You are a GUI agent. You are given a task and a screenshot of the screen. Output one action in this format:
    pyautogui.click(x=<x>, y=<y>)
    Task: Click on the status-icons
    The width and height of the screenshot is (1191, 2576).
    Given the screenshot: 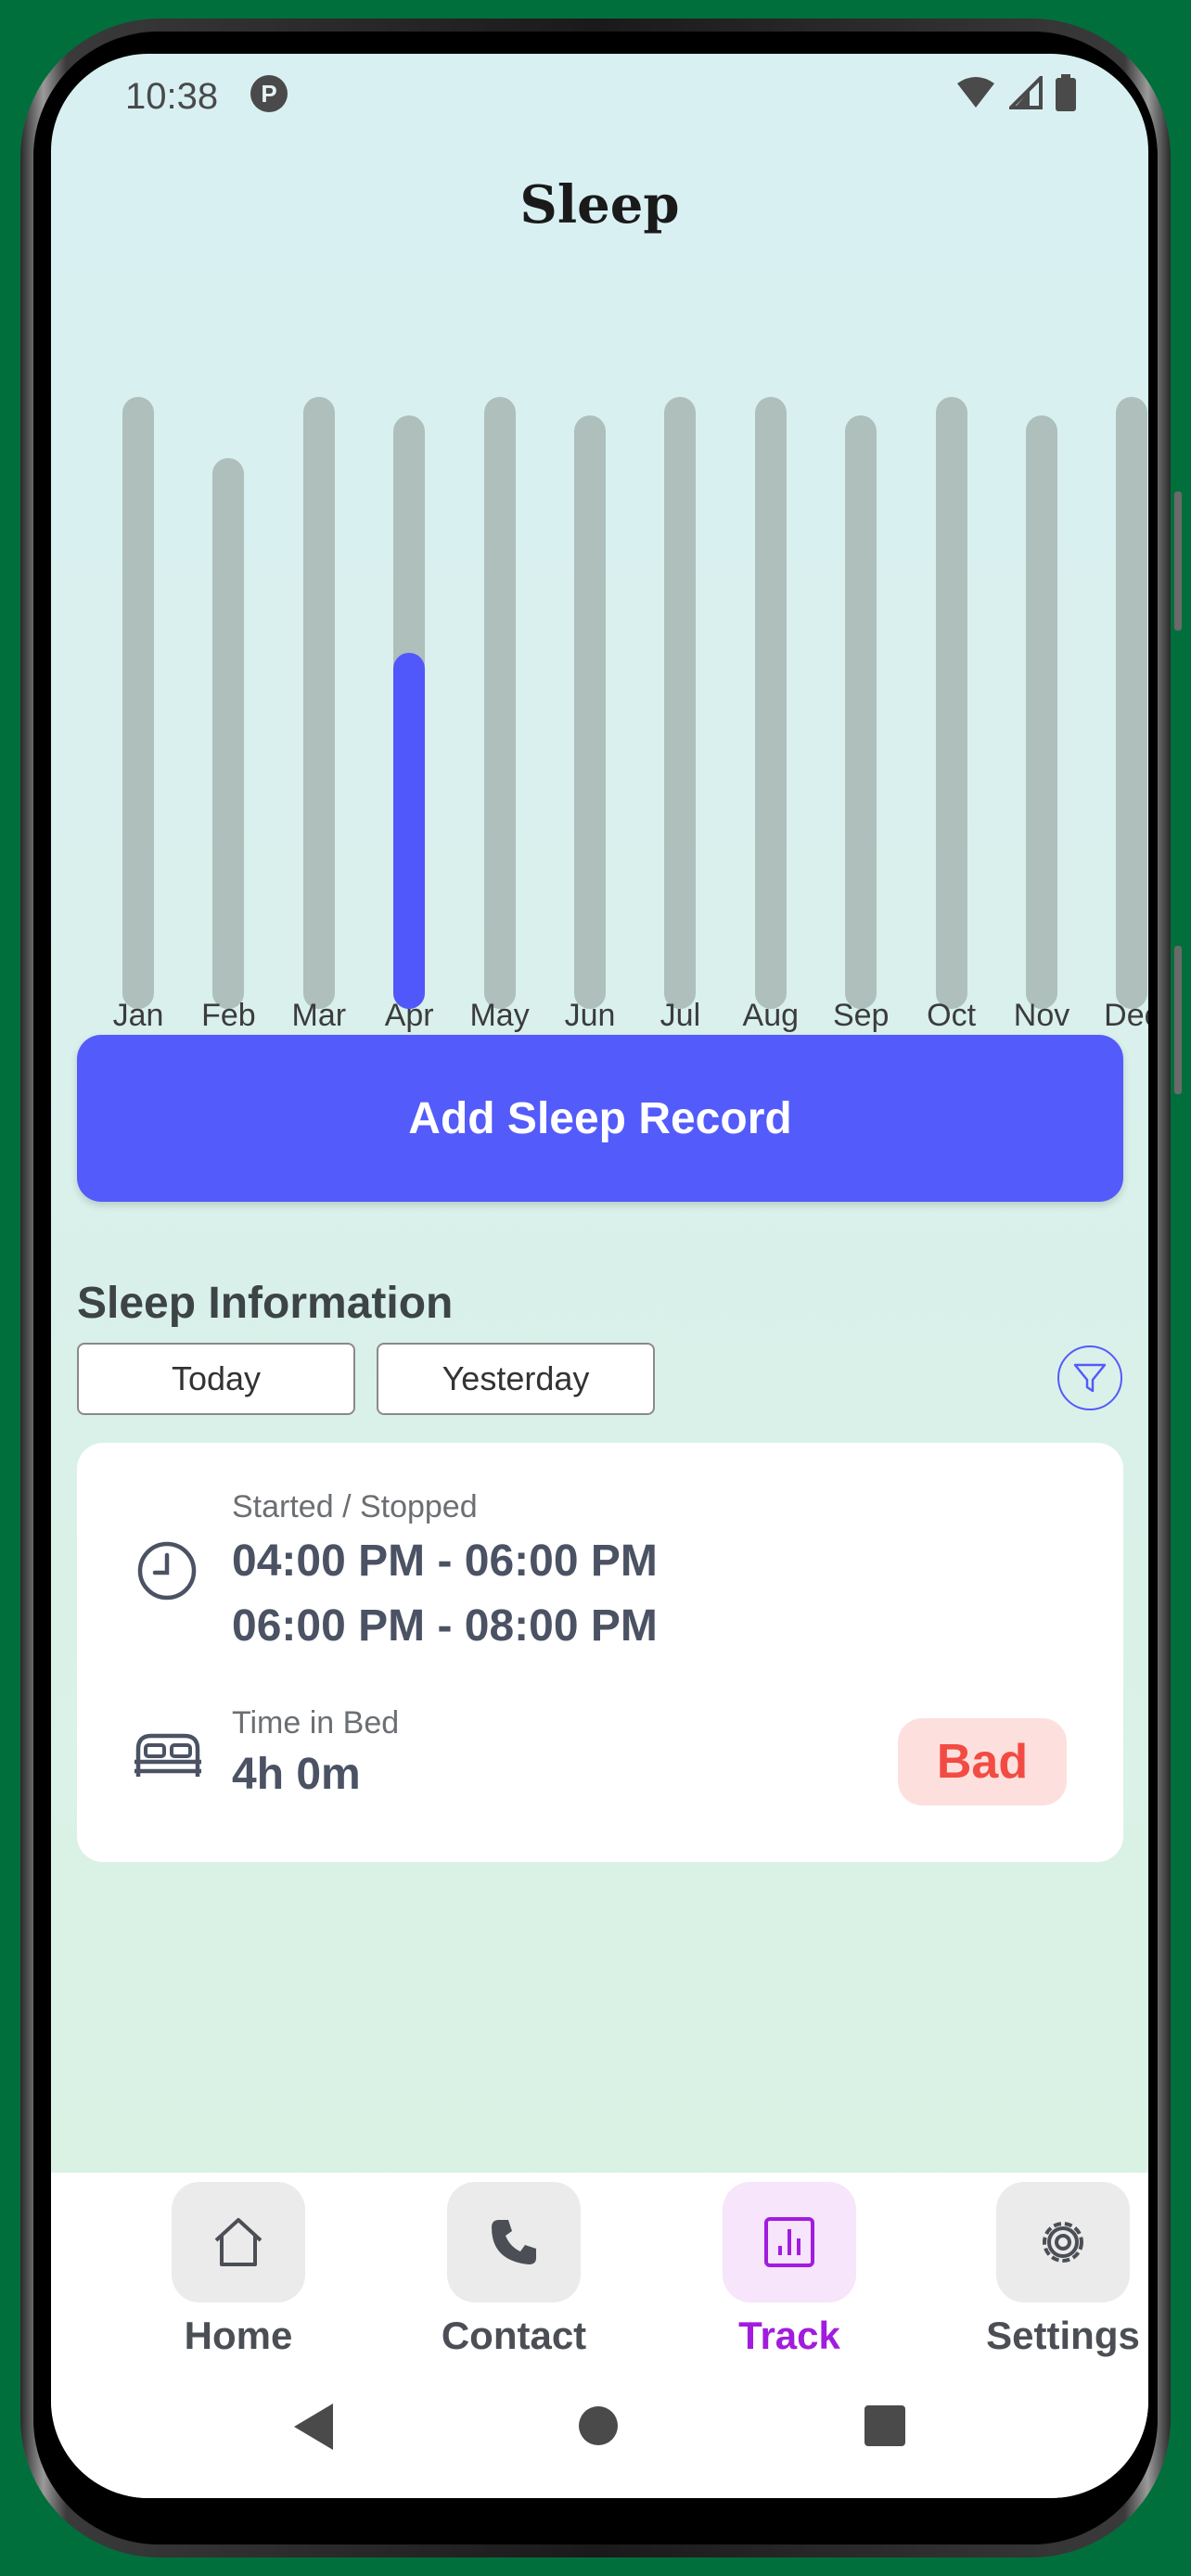 What is the action you would take?
    pyautogui.click(x=1015, y=92)
    